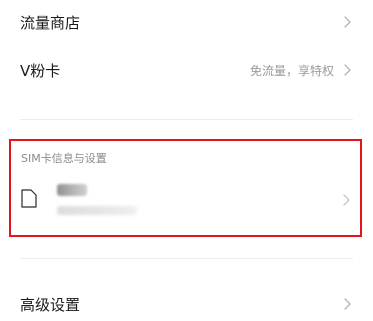 The image size is (373, 321). Describe the element at coordinates (50, 22) in the screenshot. I see `traffic-store-label: 流量商店` at that location.